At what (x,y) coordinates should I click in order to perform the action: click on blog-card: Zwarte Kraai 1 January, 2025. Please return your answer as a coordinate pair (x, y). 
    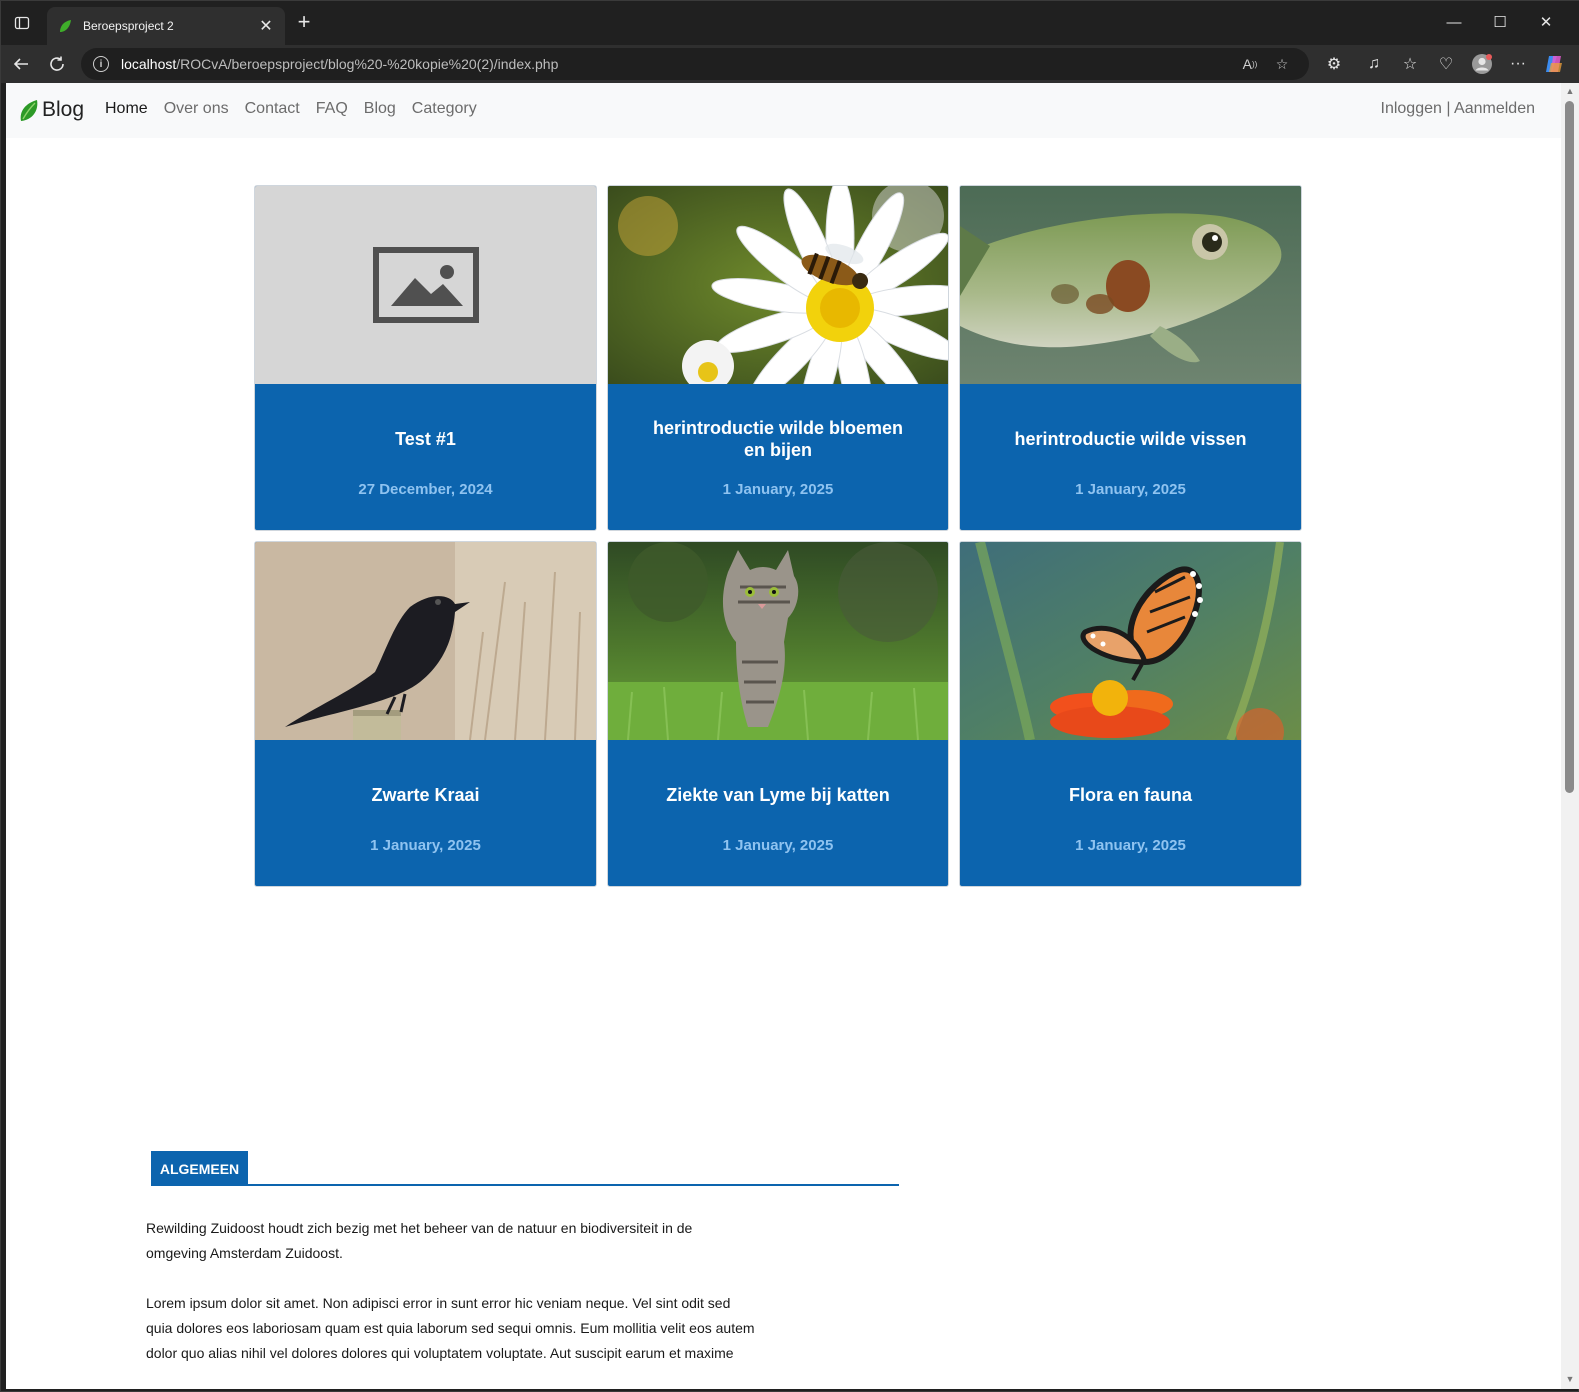
    Looking at the image, I should click on (425, 714).